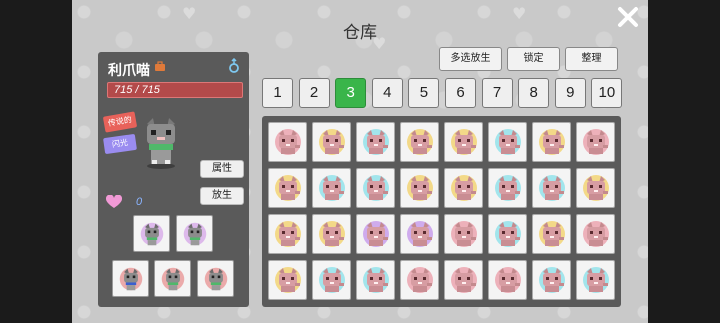 This screenshot has width=720, height=323. I want to click on page-tab-9: 9, so click(570, 93).